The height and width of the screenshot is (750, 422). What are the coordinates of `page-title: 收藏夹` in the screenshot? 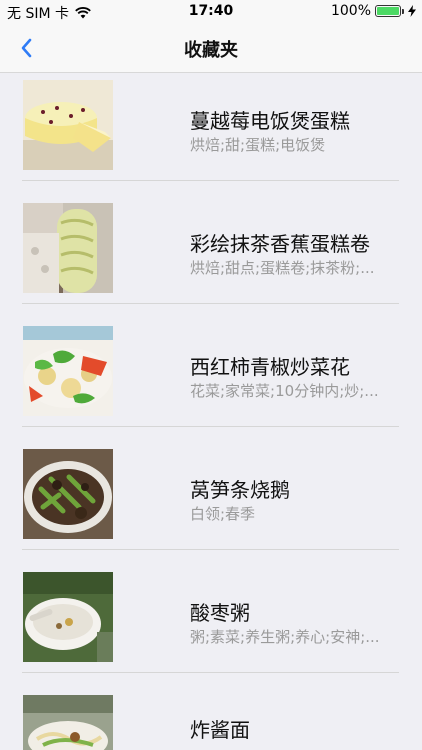 It's located at (211, 50).